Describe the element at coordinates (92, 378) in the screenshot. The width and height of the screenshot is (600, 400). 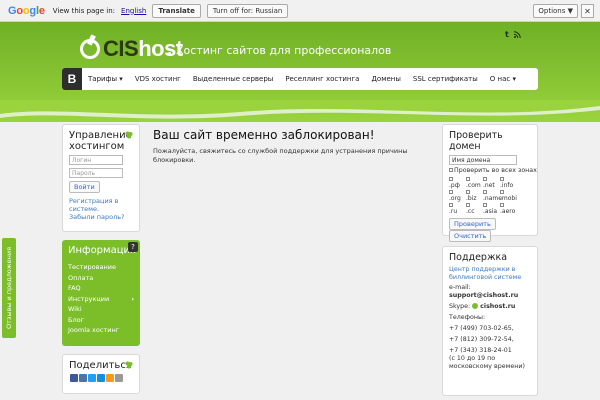
I see `twitter-icon` at that location.